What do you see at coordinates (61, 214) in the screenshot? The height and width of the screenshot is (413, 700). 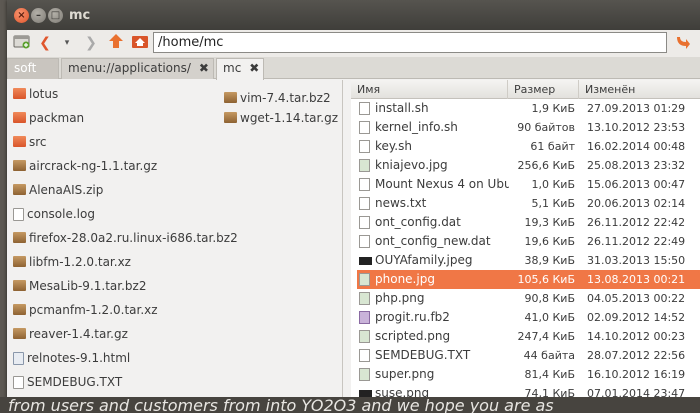 I see `item-label: console.log` at bounding box center [61, 214].